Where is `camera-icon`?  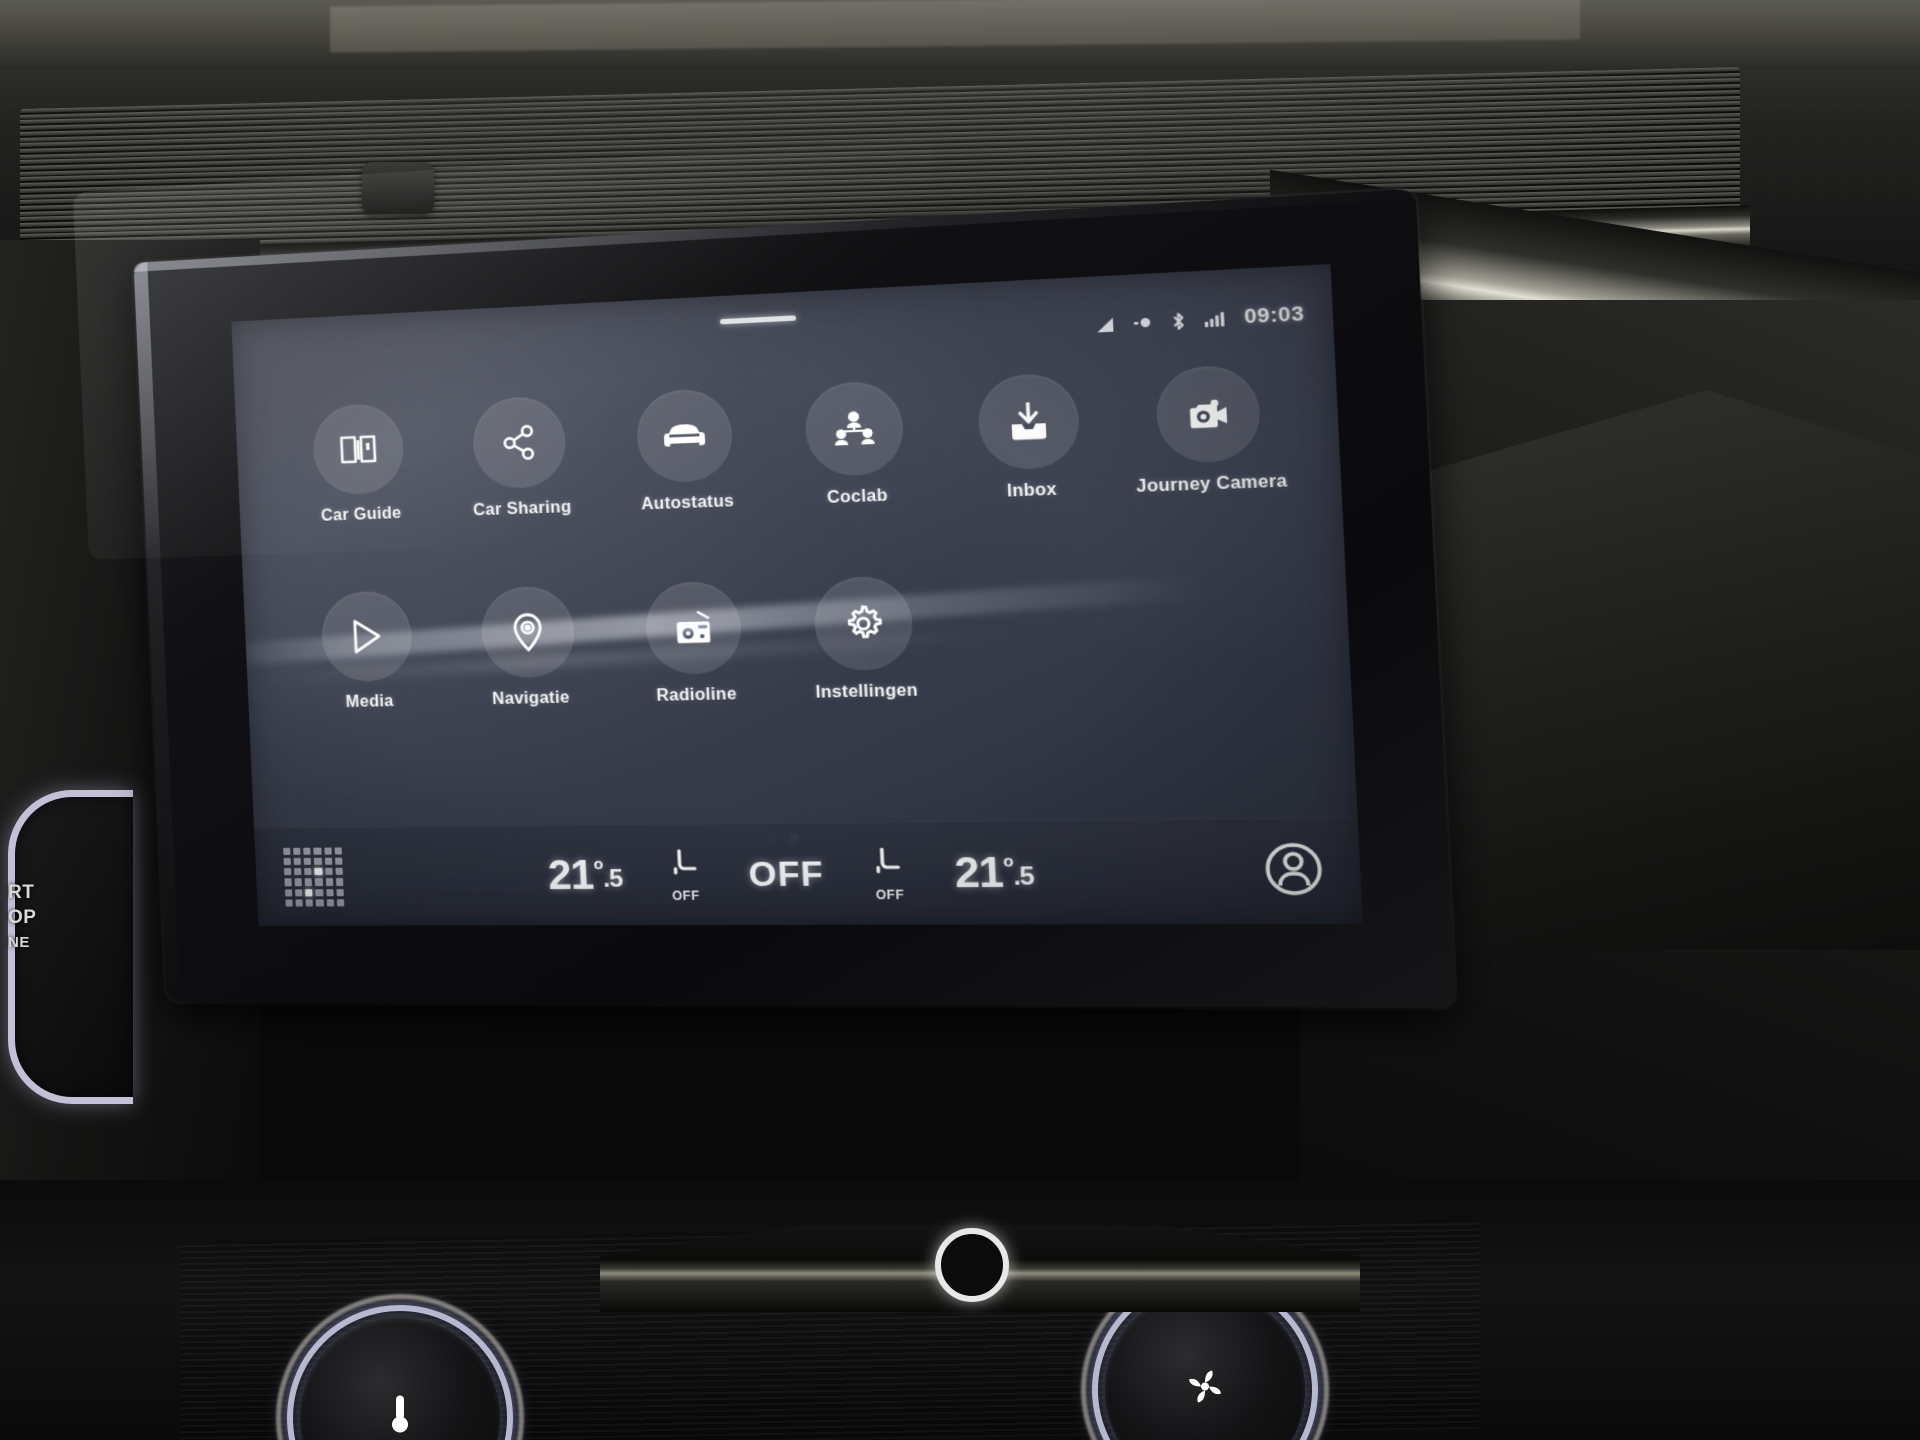
camera-icon is located at coordinates (1208, 414).